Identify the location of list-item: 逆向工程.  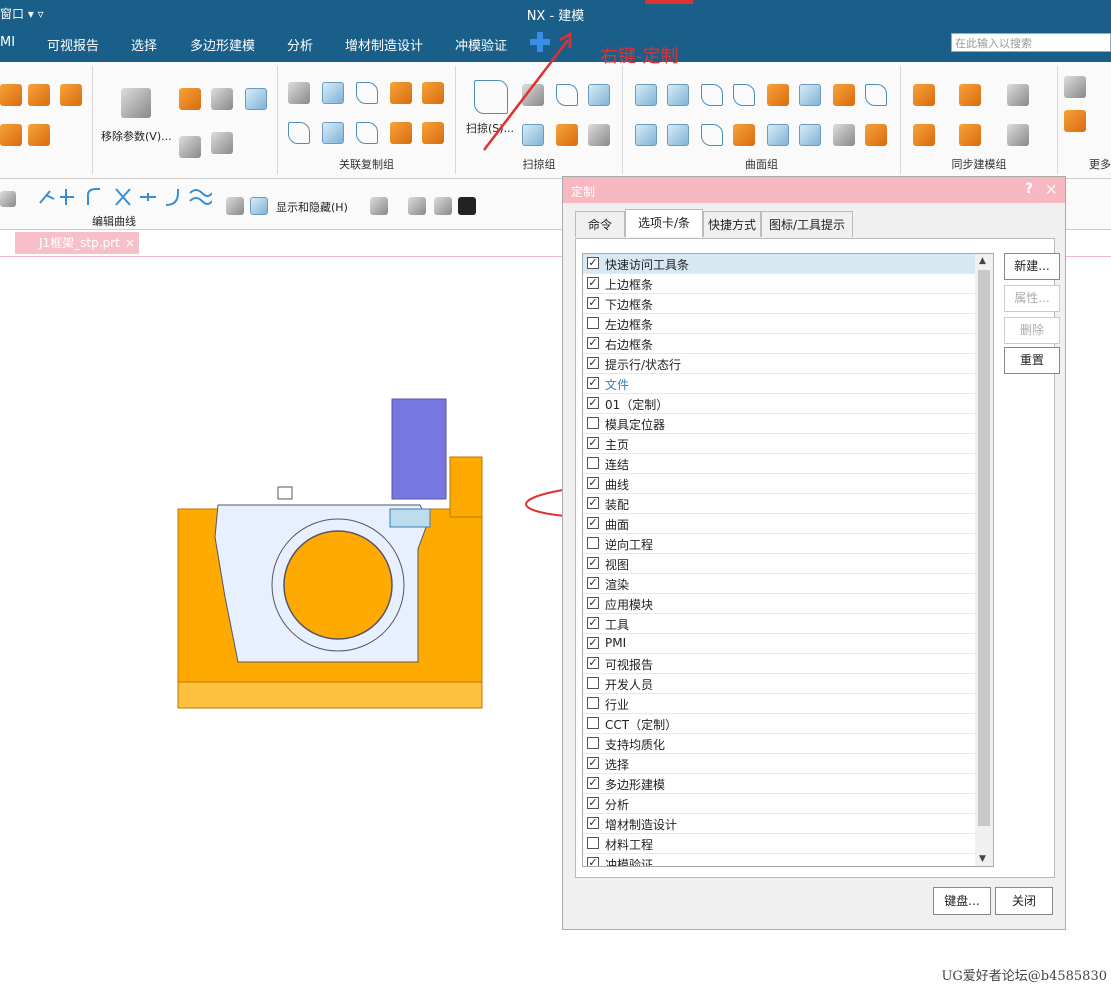
(779, 544).